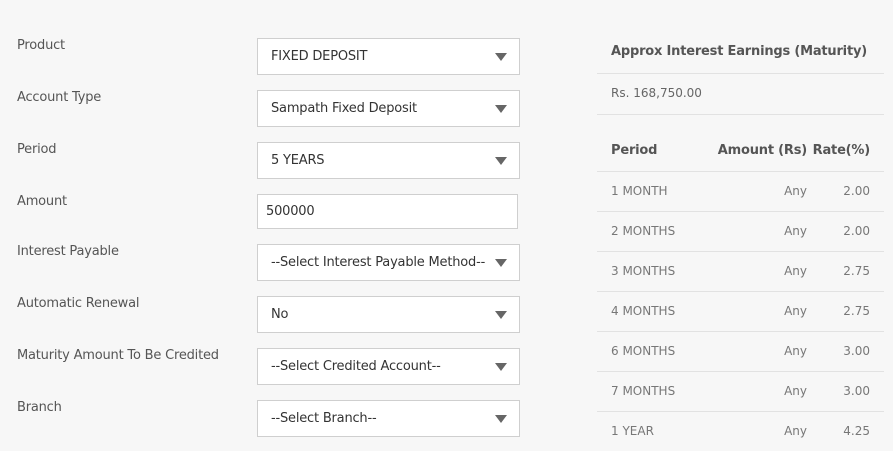 This screenshot has width=893, height=451. Describe the element at coordinates (59, 97) in the screenshot. I see `account-type-label: Account Type` at that location.